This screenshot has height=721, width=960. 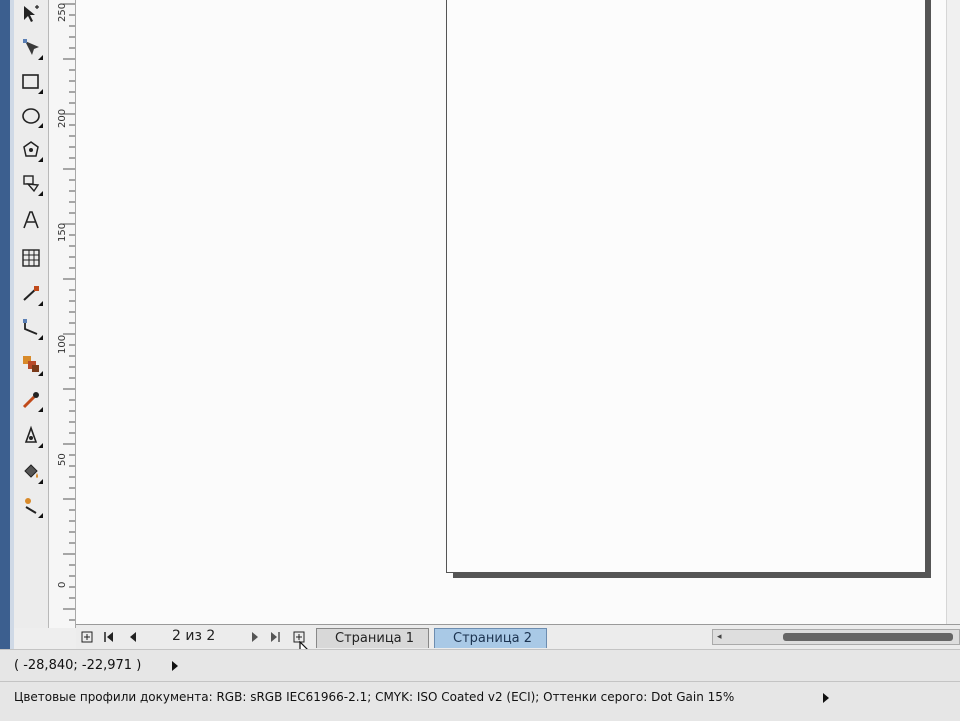 I want to click on blend-tool, so click(x=31, y=364).